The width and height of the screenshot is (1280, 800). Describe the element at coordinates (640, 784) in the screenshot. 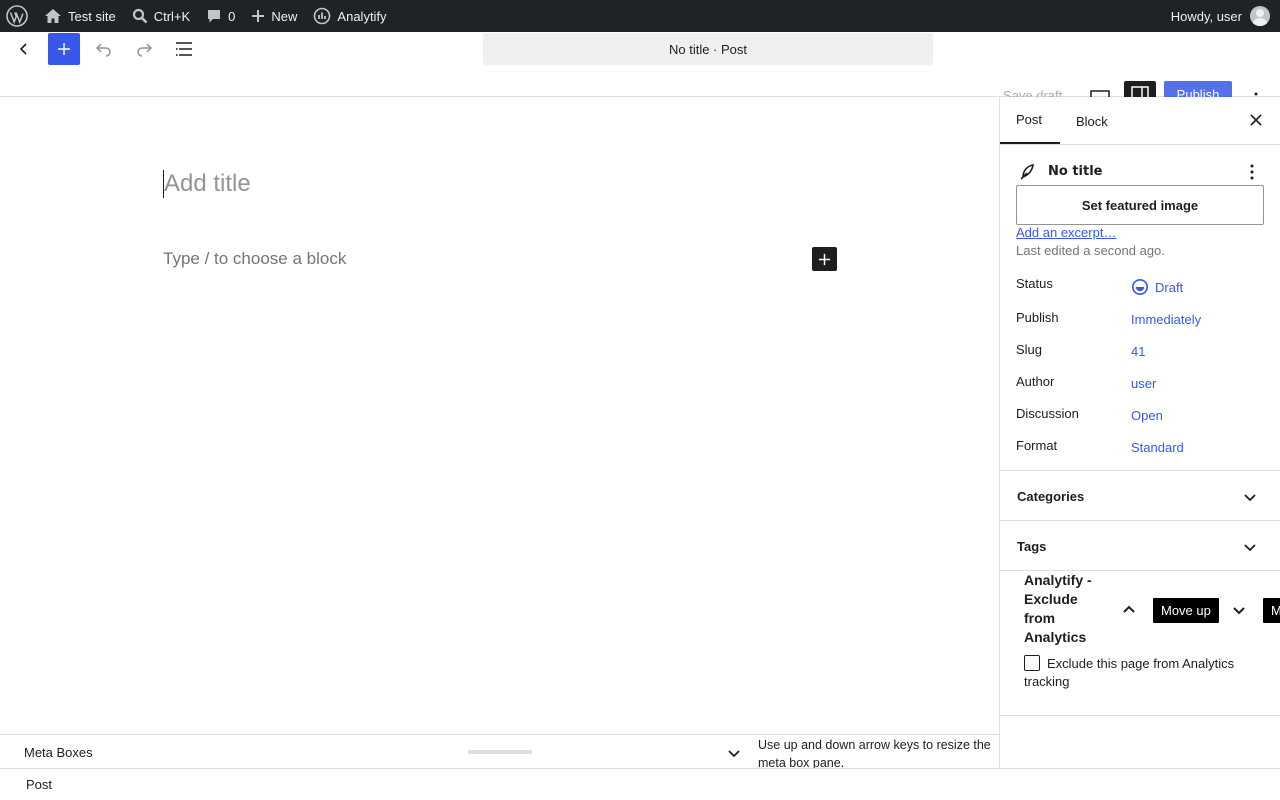

I see `editor-footer: Post` at that location.